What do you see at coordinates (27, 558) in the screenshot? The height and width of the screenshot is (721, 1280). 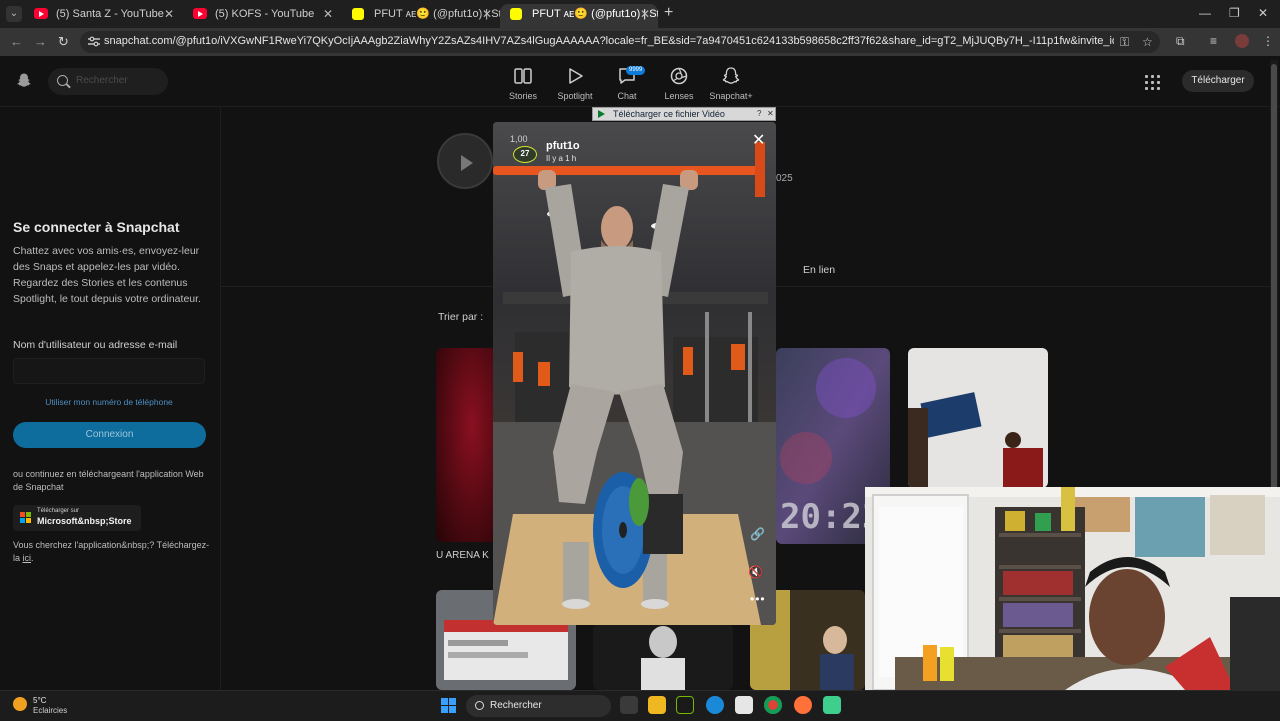 I see `find-app-link: ici` at bounding box center [27, 558].